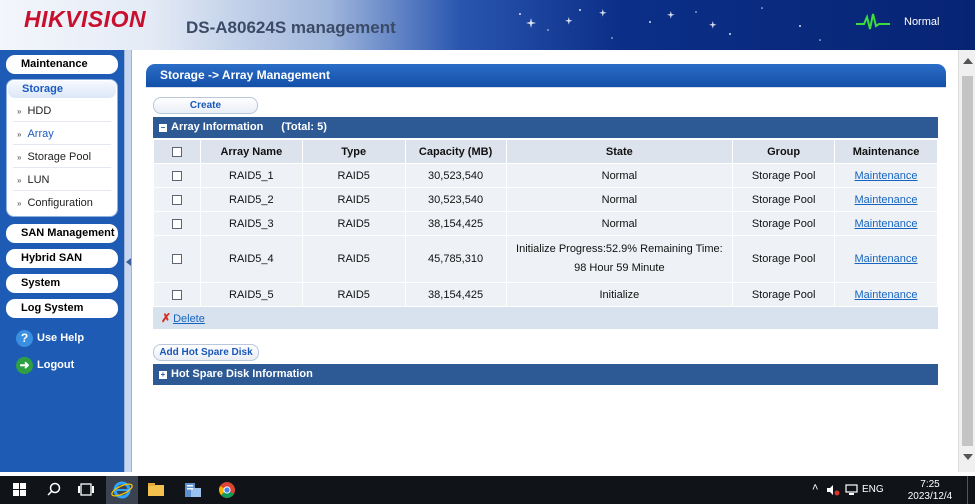  Describe the element at coordinates (873, 21) in the screenshot. I see `heartbeat-icon` at that location.